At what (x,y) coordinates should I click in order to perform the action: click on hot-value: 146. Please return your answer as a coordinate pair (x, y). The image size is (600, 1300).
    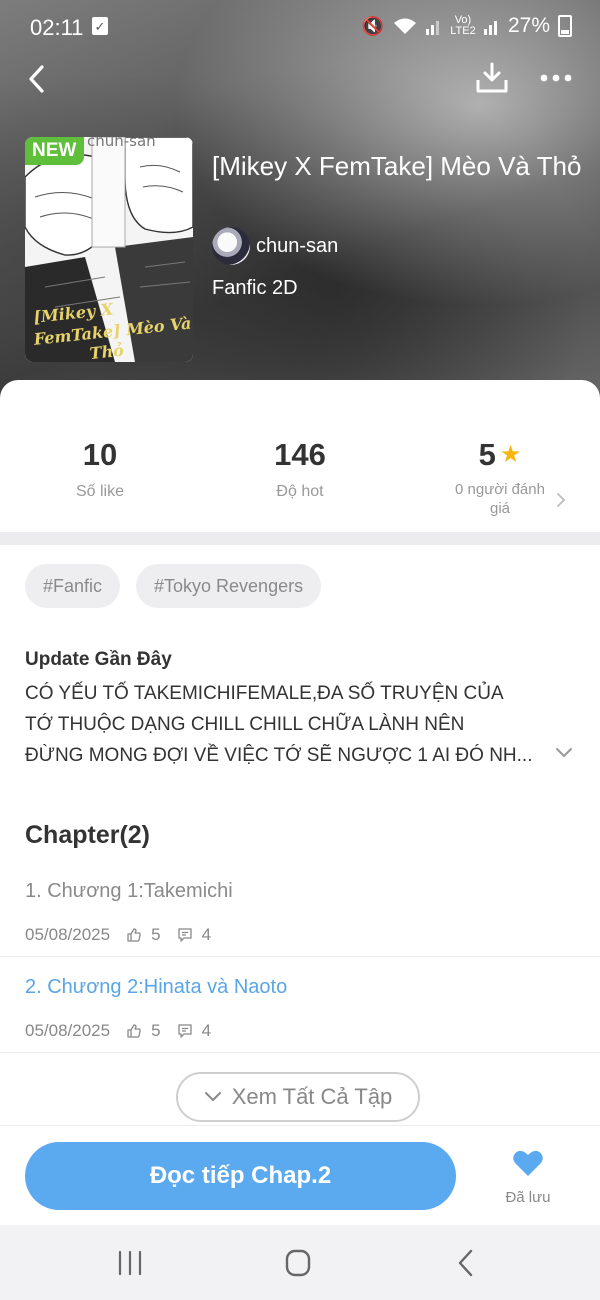
    Looking at the image, I should click on (300, 454).